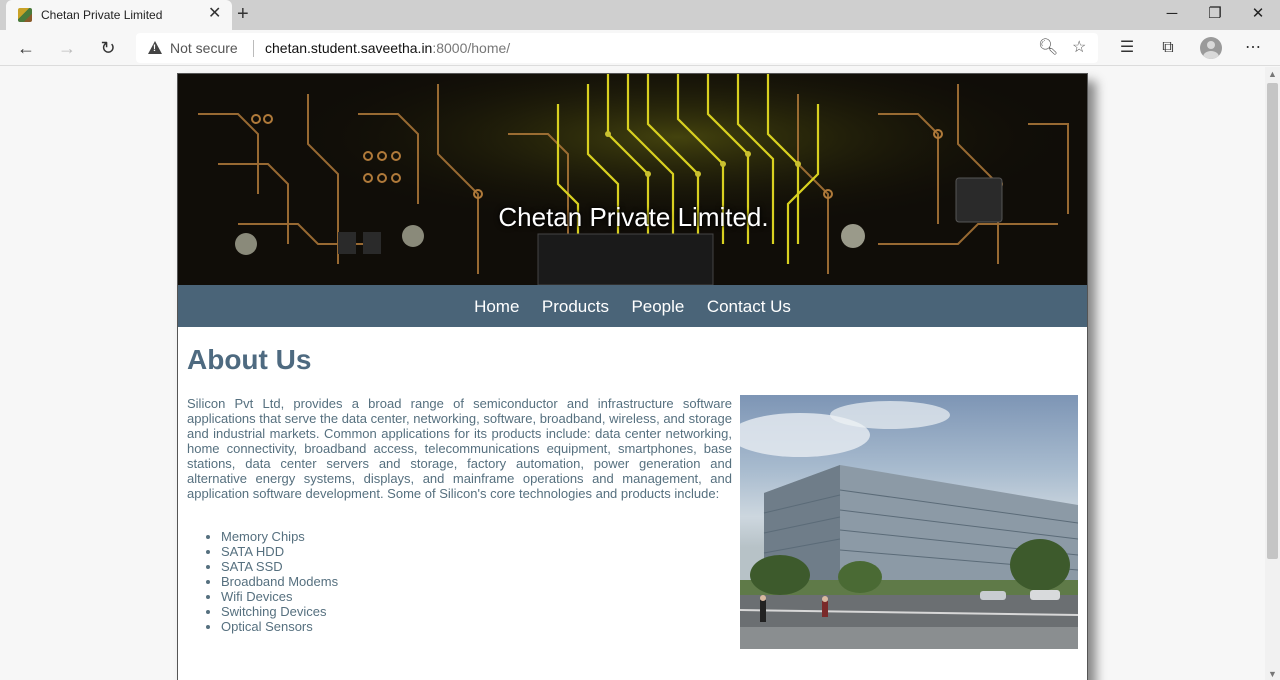 The height and width of the screenshot is (680, 1280). Describe the element at coordinates (633, 217) in the screenshot. I see `banner-title: Chetan Private Limited.` at that location.